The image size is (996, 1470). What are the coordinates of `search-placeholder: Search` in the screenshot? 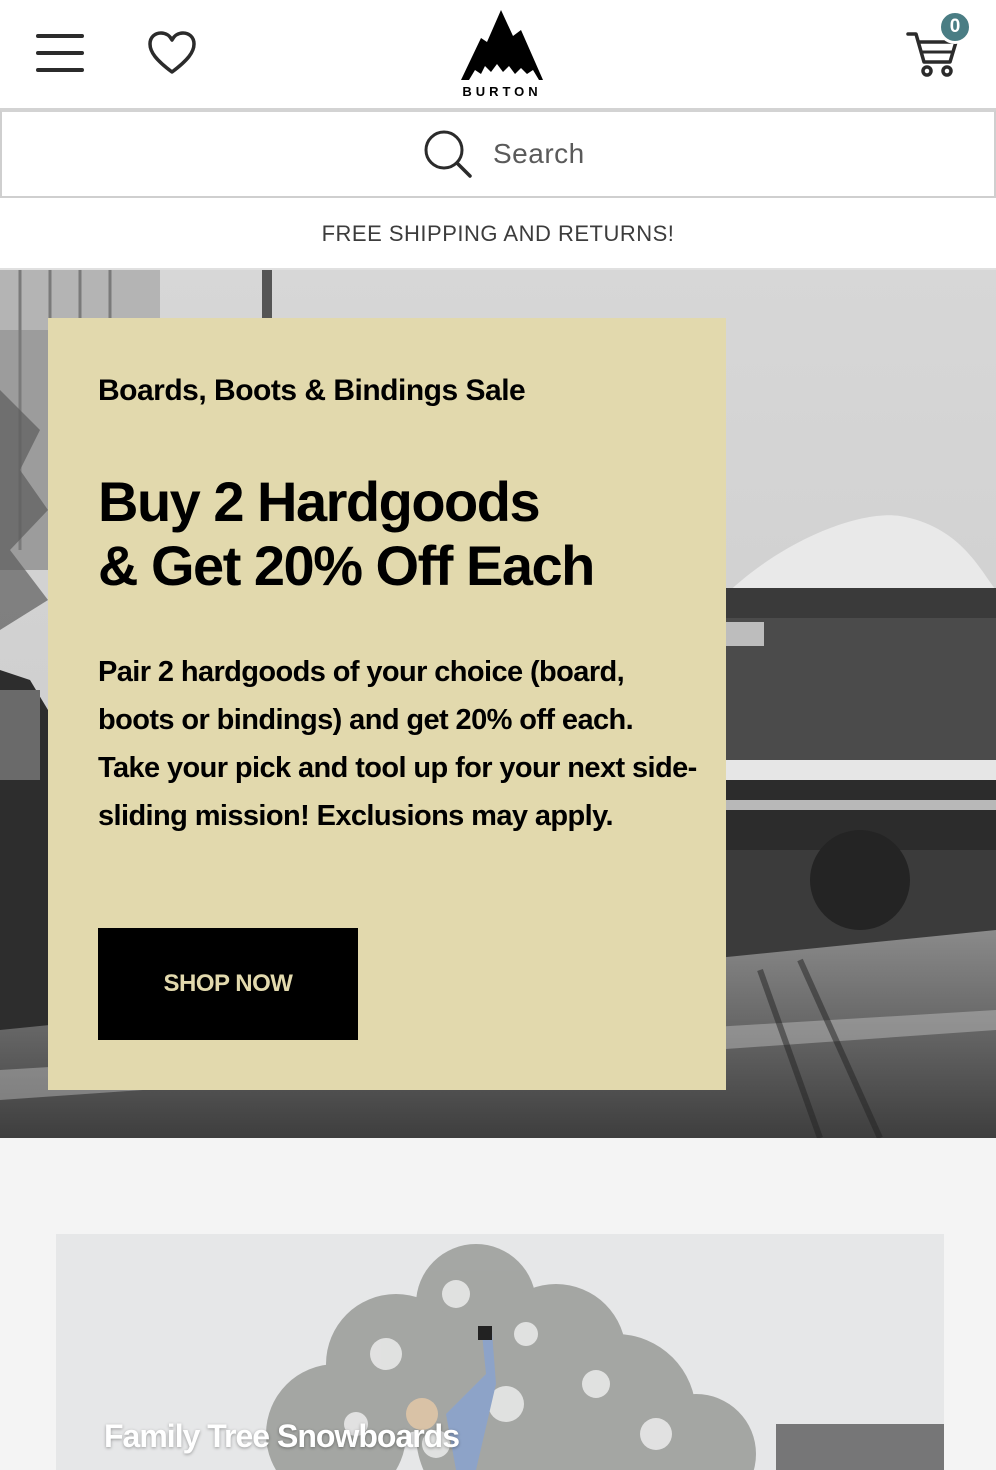 It's located at (539, 153).